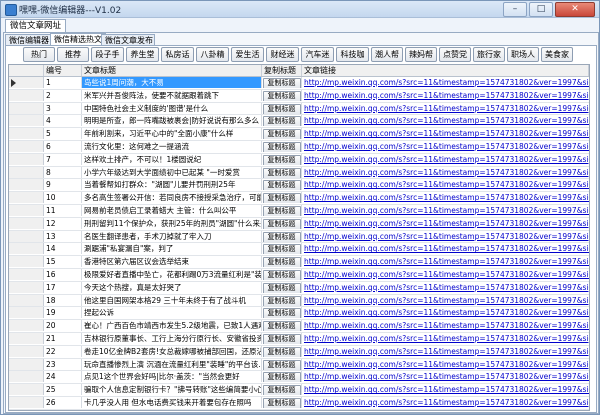  What do you see at coordinates (421, 54) in the screenshot?
I see `category-button: 辣妈帮` at bounding box center [421, 54].